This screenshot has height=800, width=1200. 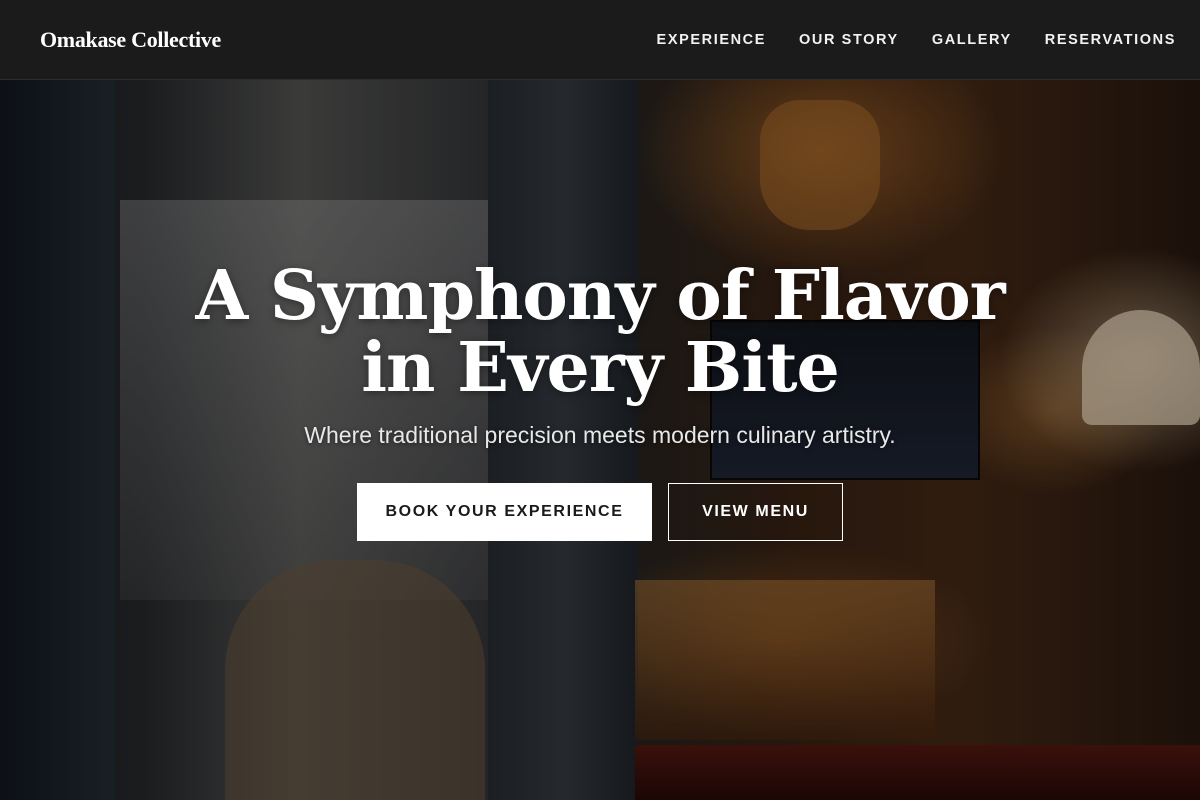 I want to click on nav-link-reservations: RESERVATIONS, so click(x=1110, y=40).